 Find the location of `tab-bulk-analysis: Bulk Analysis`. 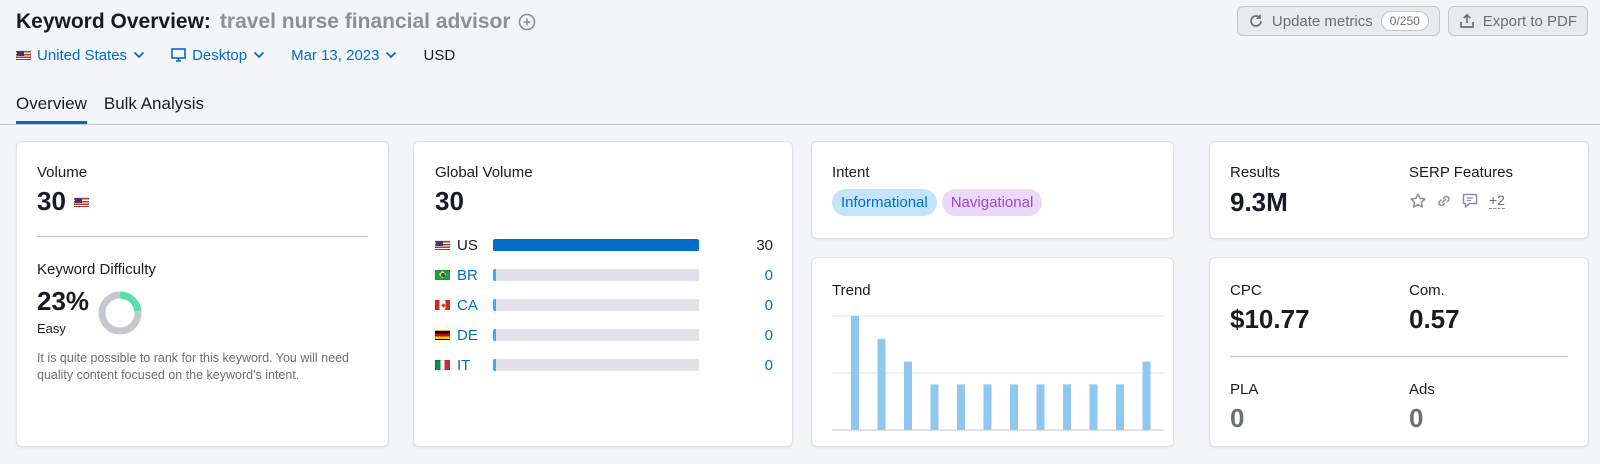

tab-bulk-analysis: Bulk Analysis is located at coordinates (154, 106).